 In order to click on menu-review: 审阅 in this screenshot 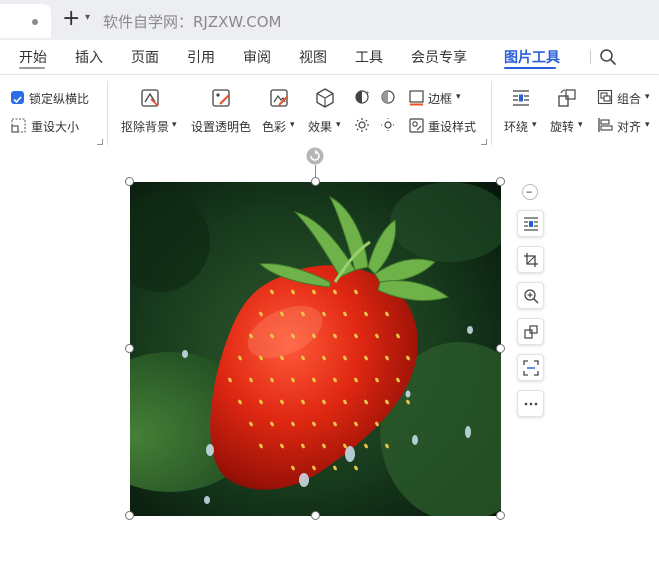, I will do `click(257, 57)`.